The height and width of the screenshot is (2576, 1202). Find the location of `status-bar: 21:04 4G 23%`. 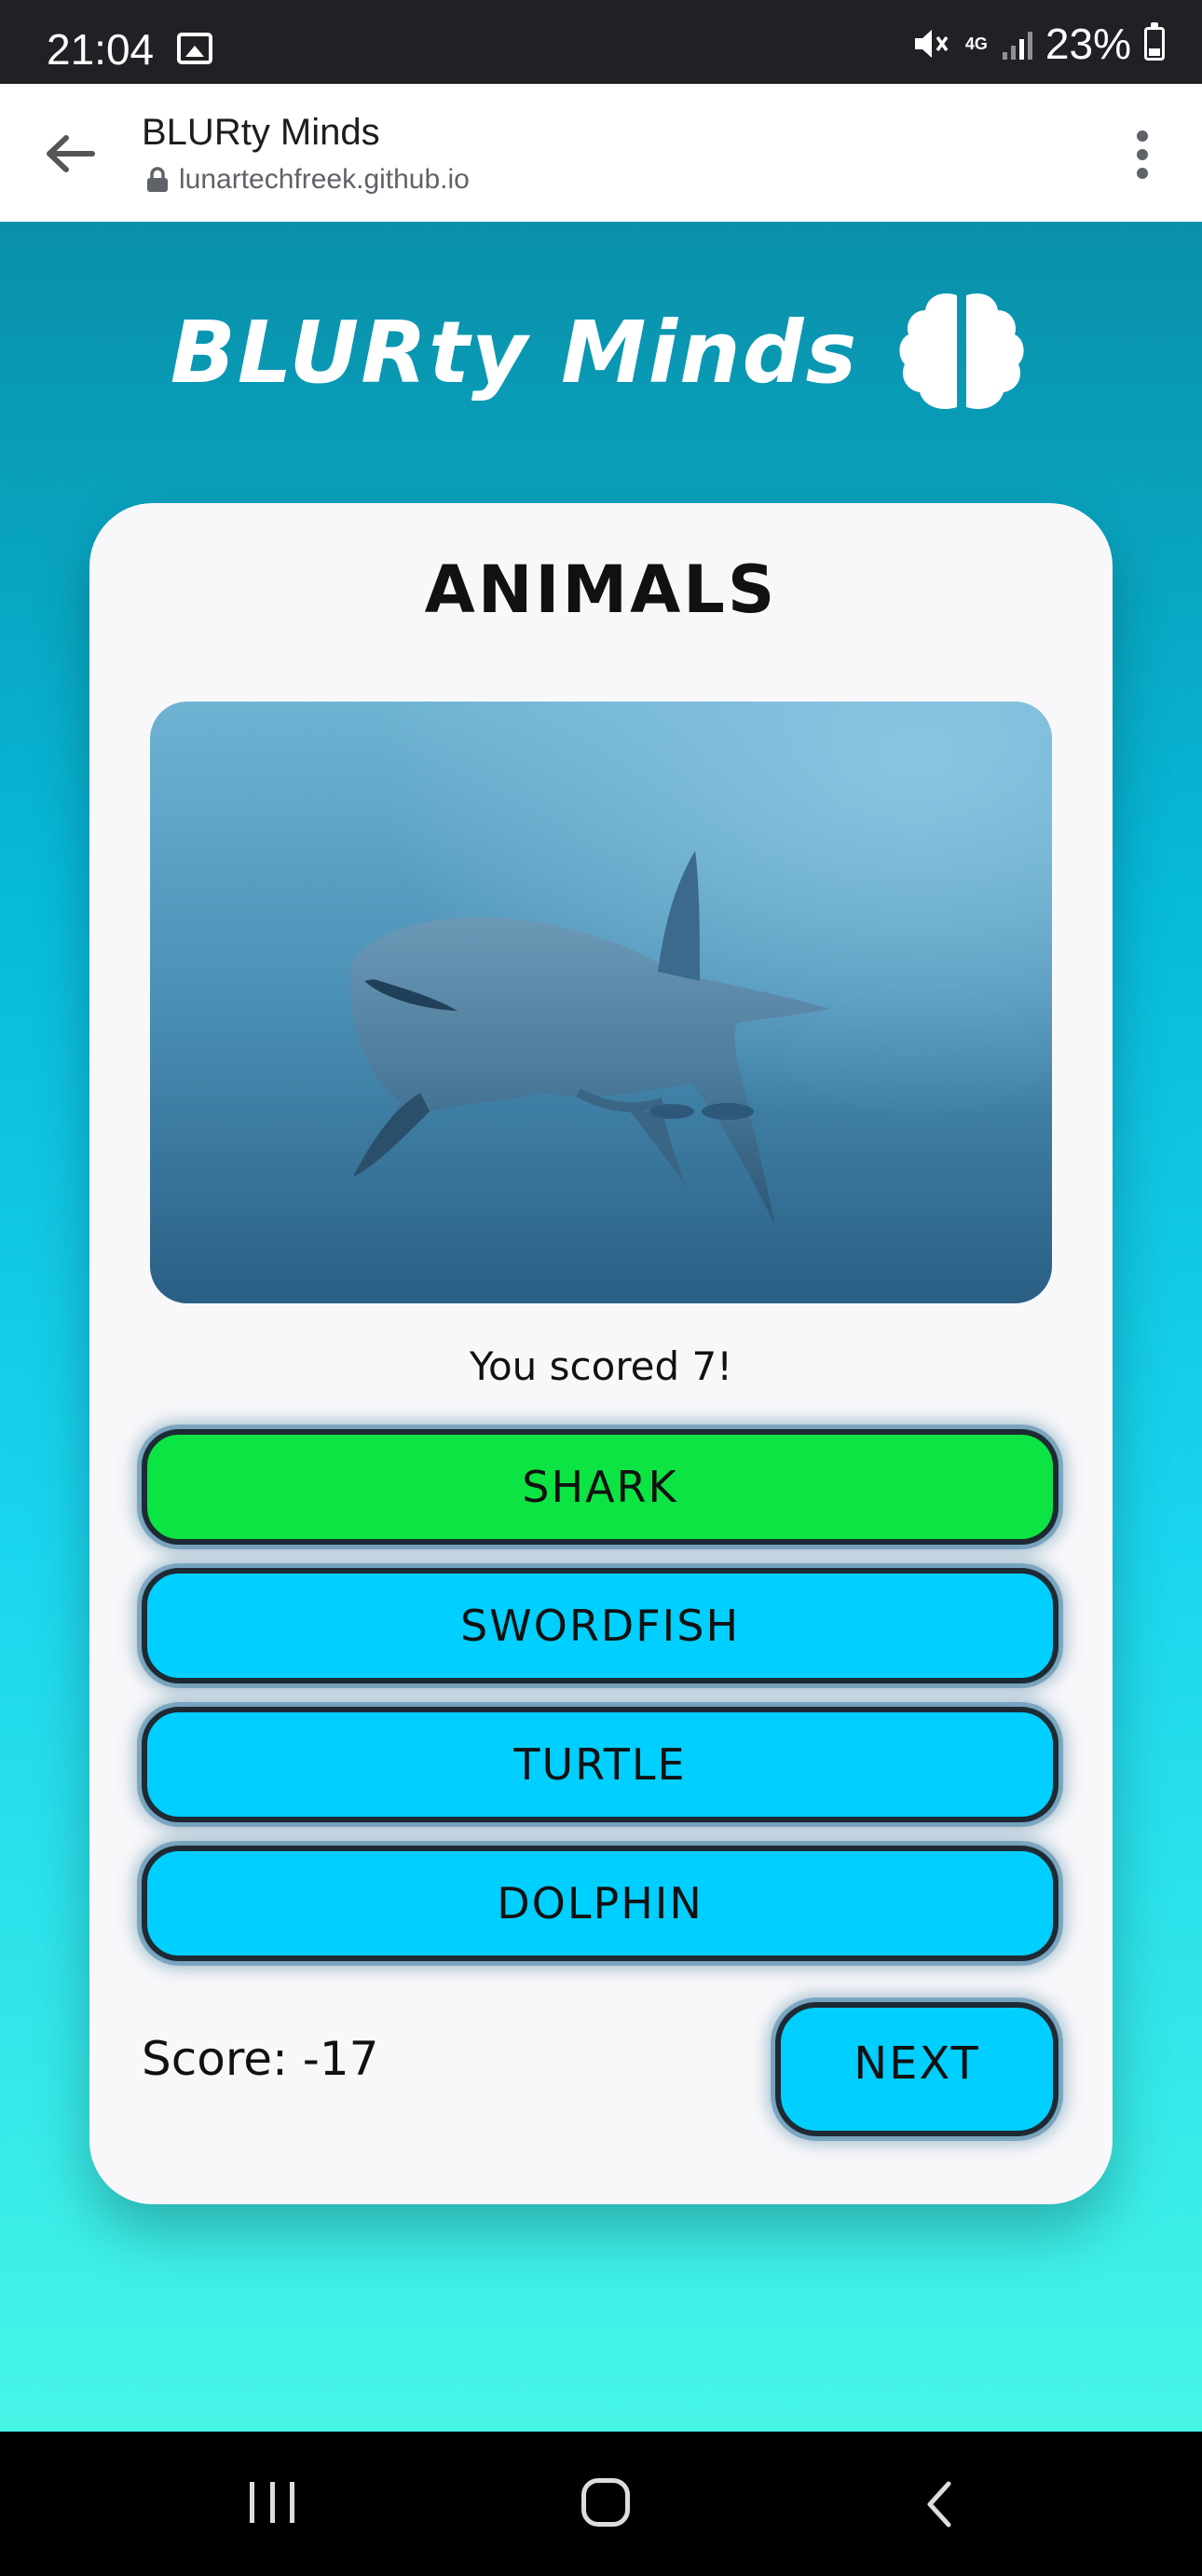

status-bar: 21:04 4G 23% is located at coordinates (601, 42).